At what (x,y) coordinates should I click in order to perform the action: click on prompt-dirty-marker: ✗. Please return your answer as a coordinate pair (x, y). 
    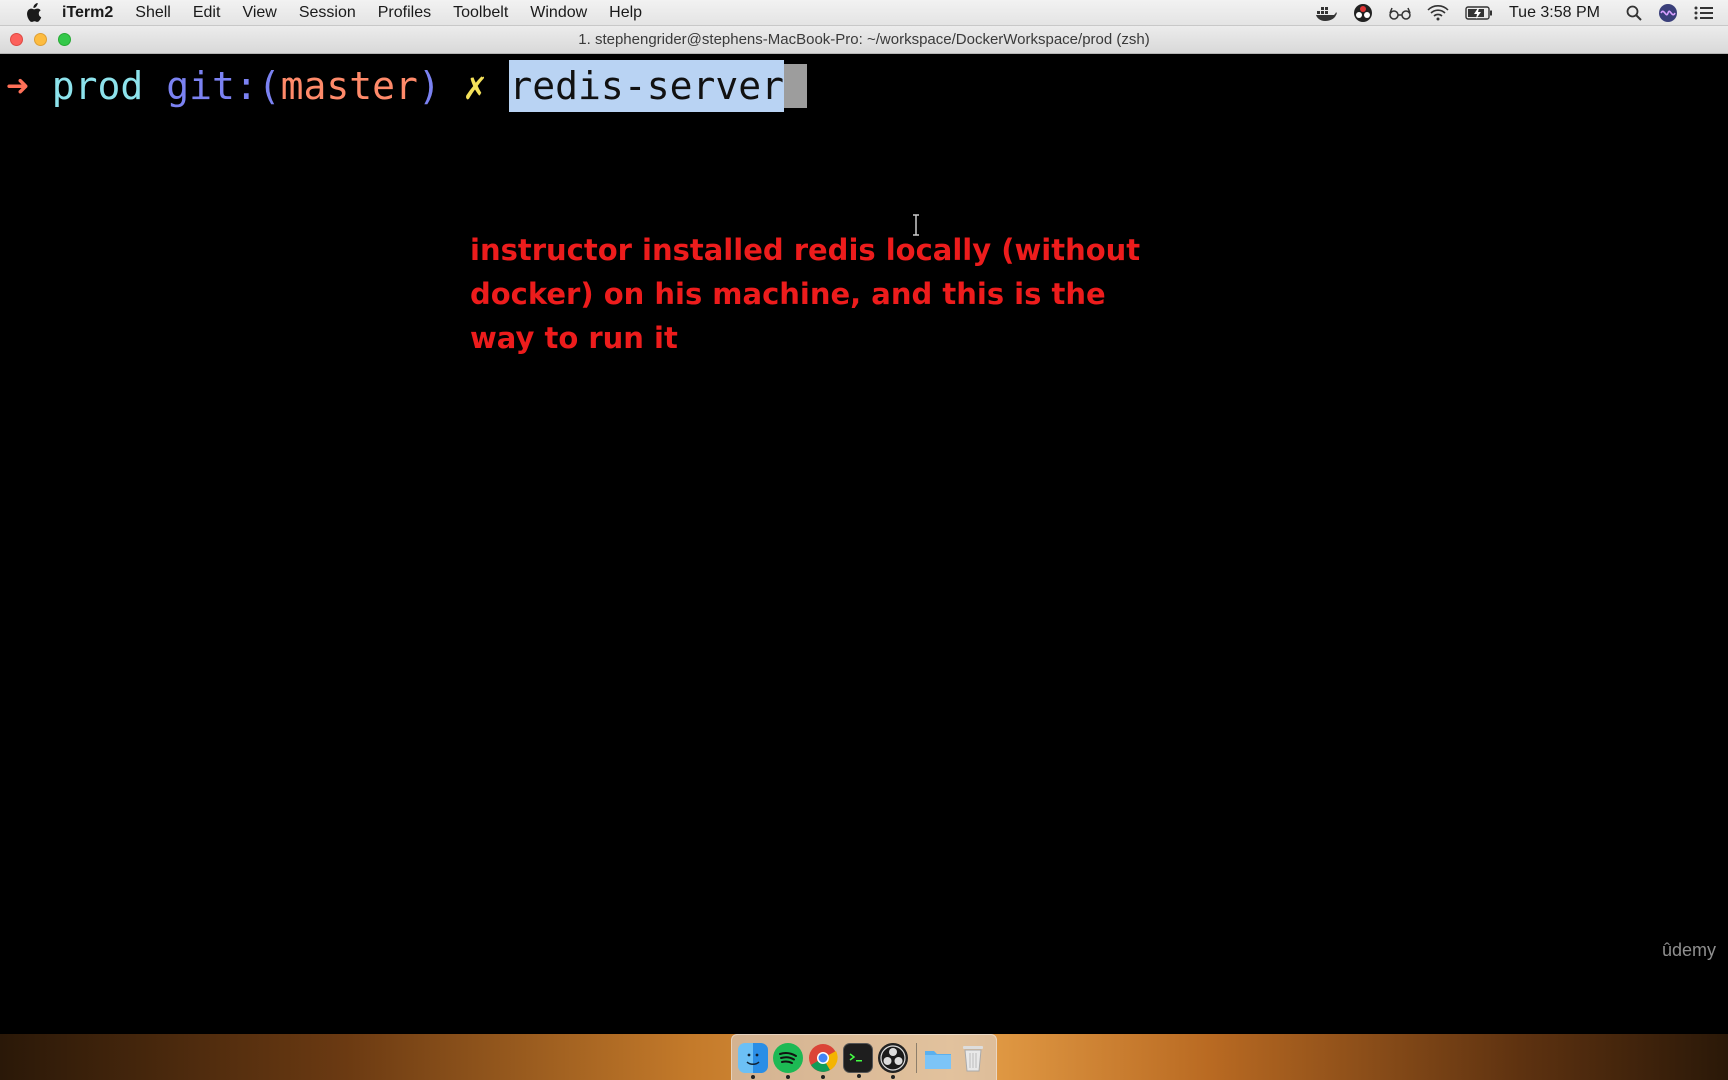
    Looking at the image, I should click on (475, 86).